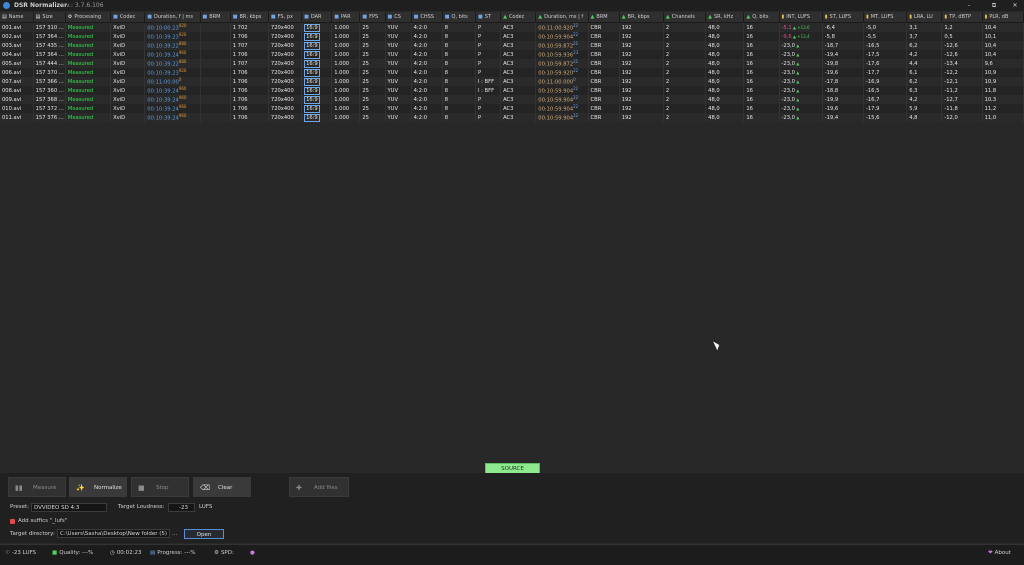  I want to click on column-header: ■ CHSS, so click(427, 17).